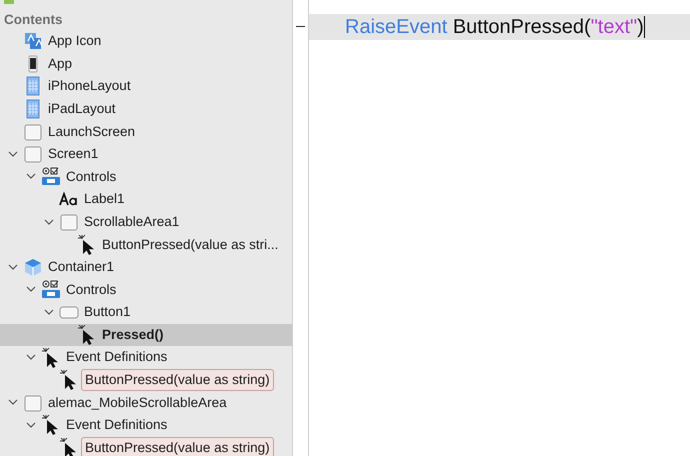 The height and width of the screenshot is (456, 690). What do you see at coordinates (33, 41) in the screenshot?
I see `app-store-icon` at bounding box center [33, 41].